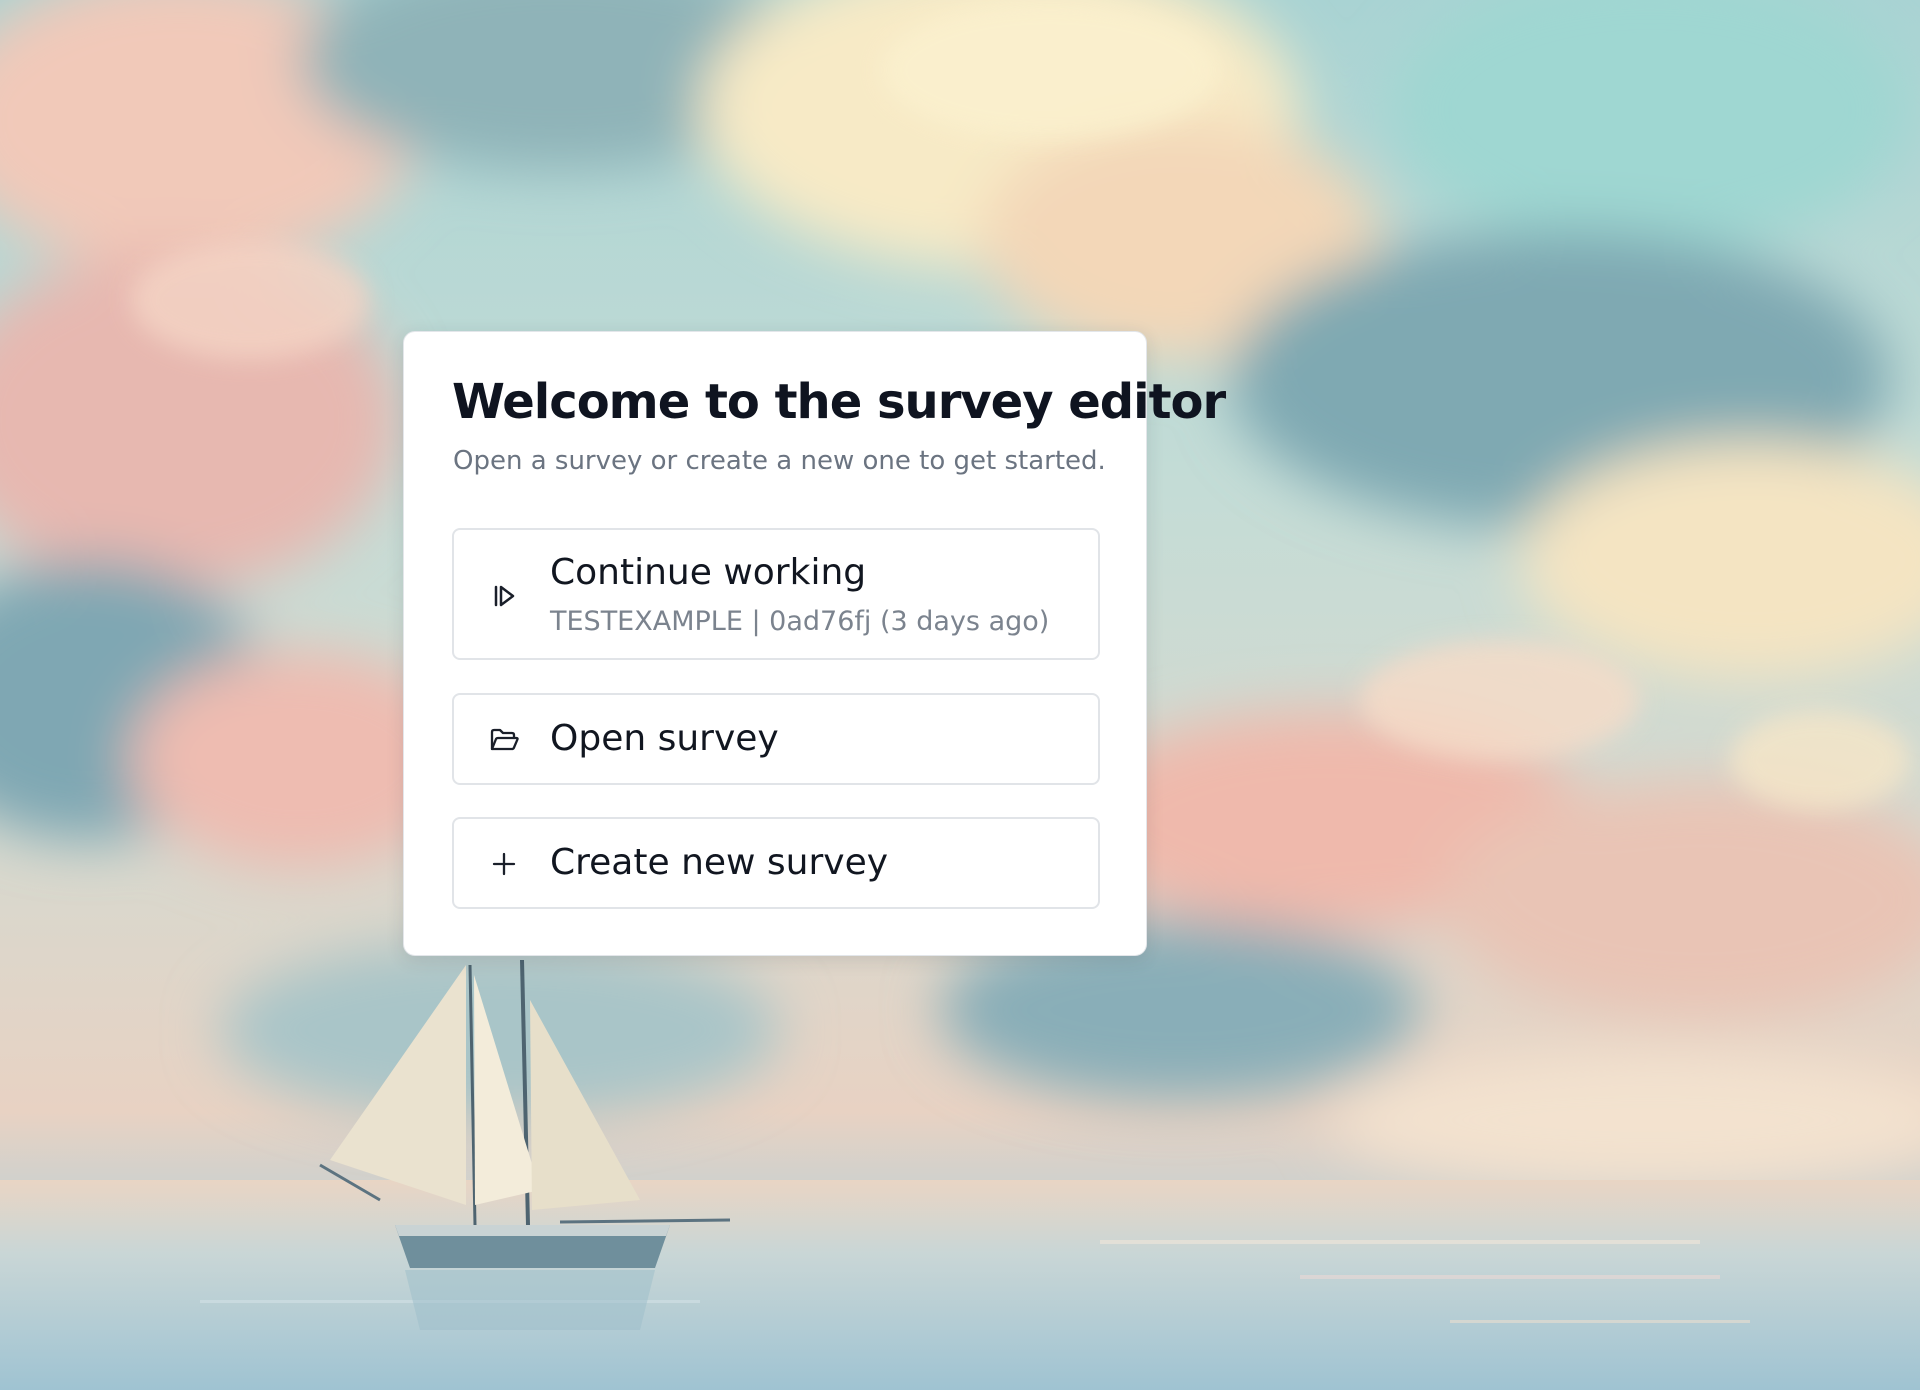 The width and height of the screenshot is (1920, 1390). I want to click on create-new-survey-button: Create new survey, so click(776, 863).